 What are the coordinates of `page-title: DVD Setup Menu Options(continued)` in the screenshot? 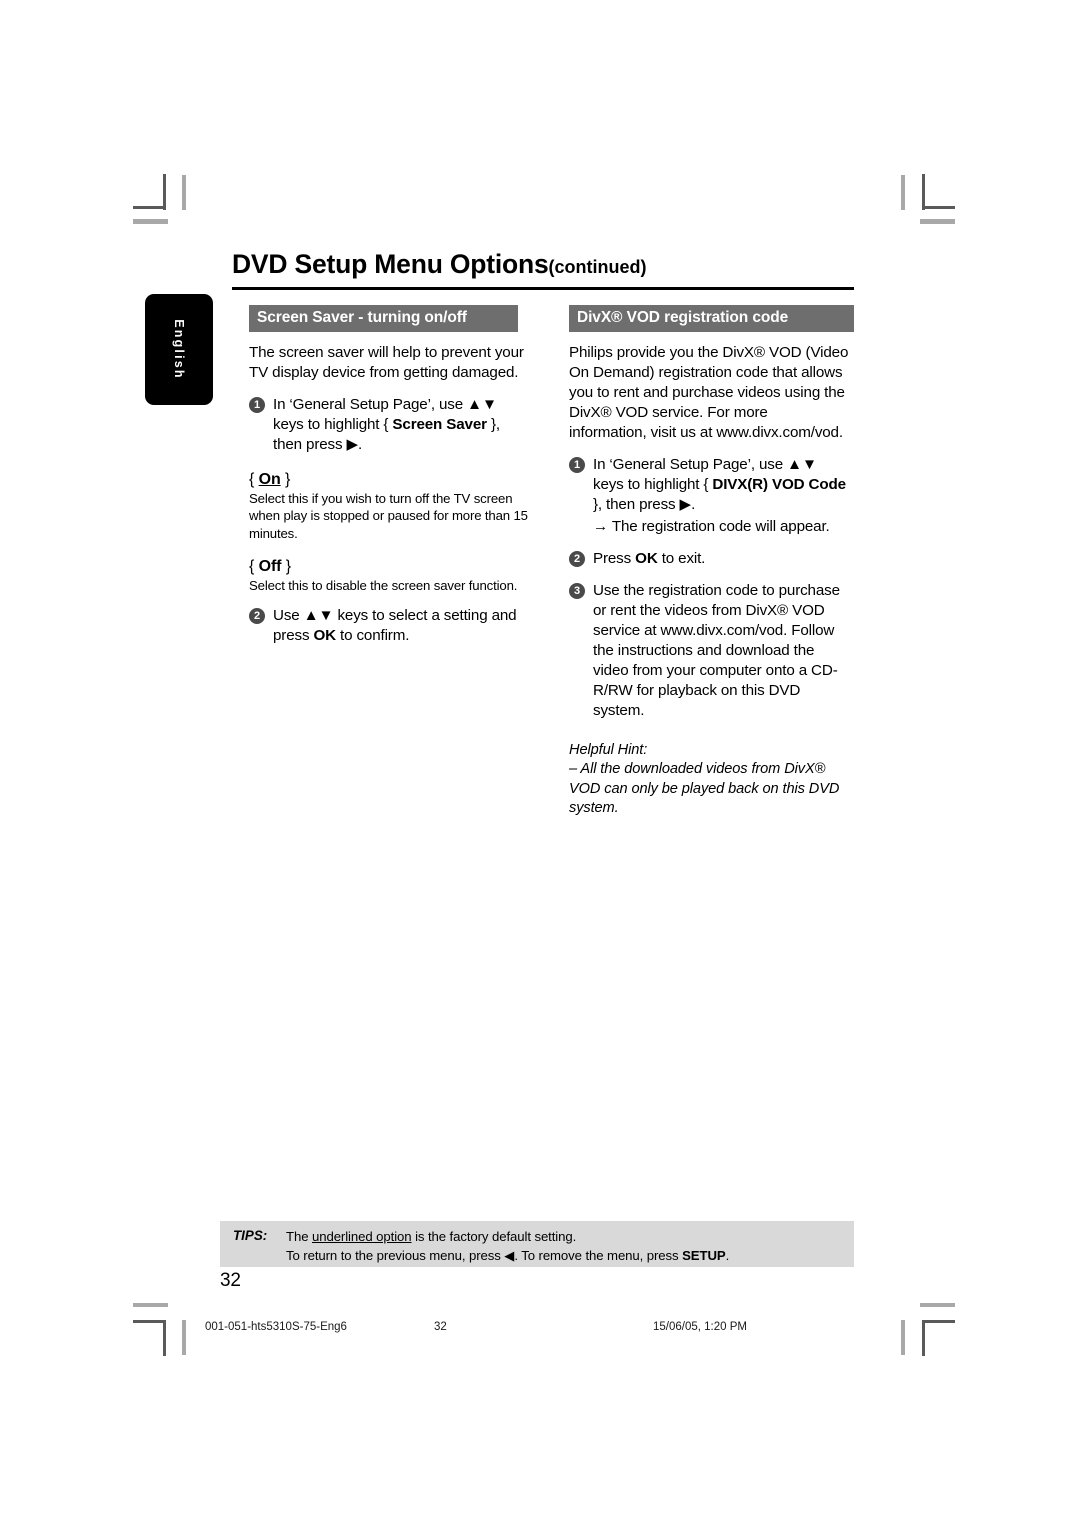 It's located at (439, 264).